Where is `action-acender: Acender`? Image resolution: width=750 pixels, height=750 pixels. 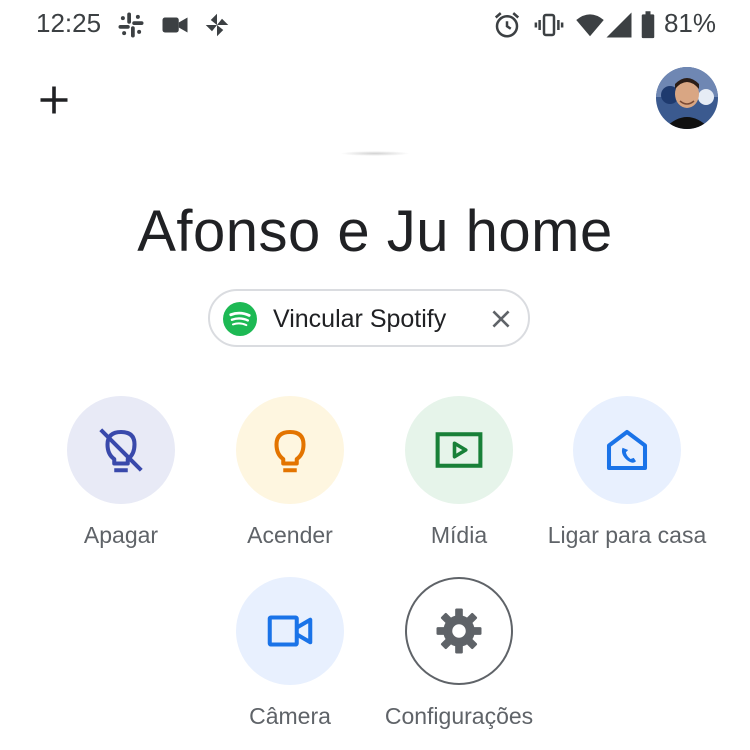
action-acender: Acender is located at coordinates (290, 472).